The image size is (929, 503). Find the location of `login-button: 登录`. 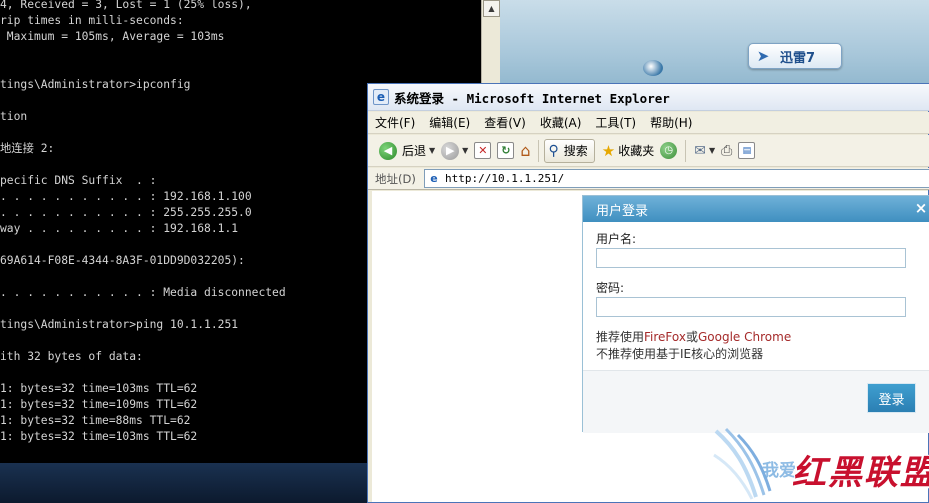

login-button: 登录 is located at coordinates (891, 398).